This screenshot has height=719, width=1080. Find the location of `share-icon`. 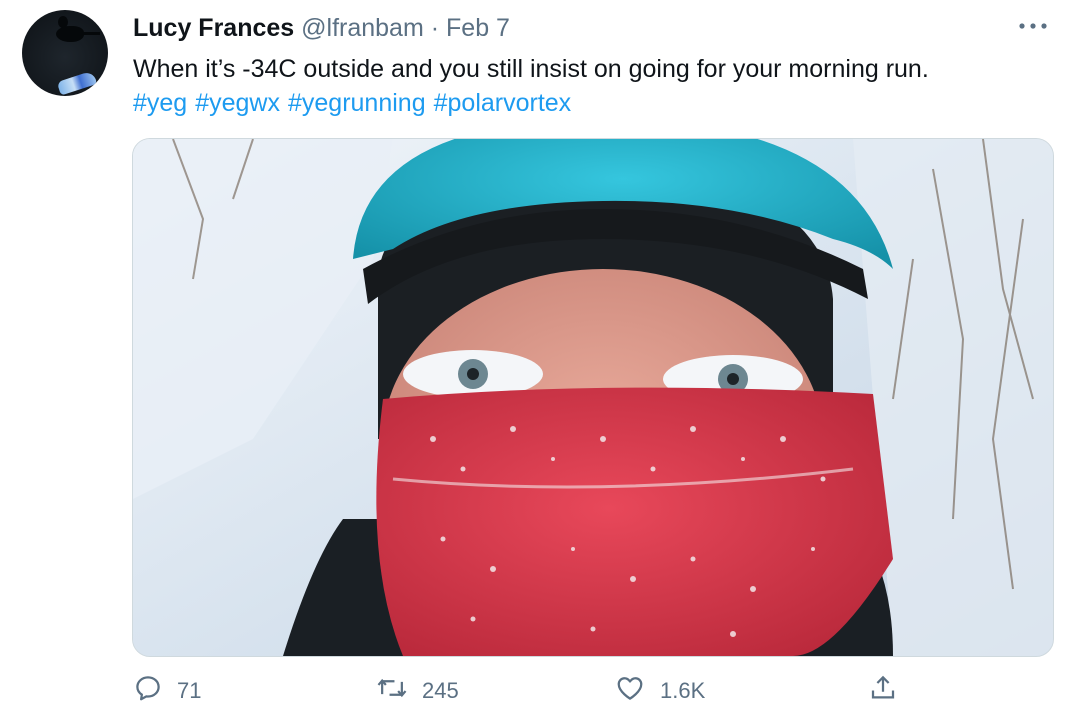

share-icon is located at coordinates (890, 691).